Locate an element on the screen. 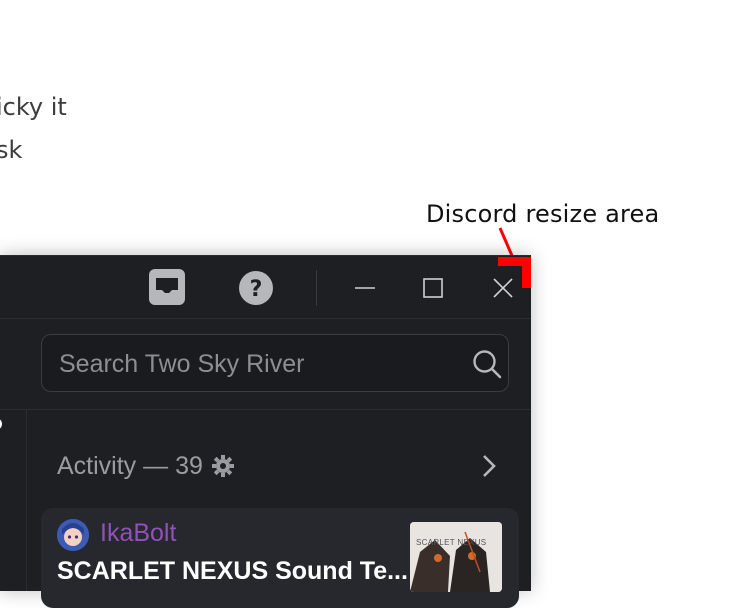 This screenshot has height=608, width=730. titlebar-separator is located at coordinates (265, 318).